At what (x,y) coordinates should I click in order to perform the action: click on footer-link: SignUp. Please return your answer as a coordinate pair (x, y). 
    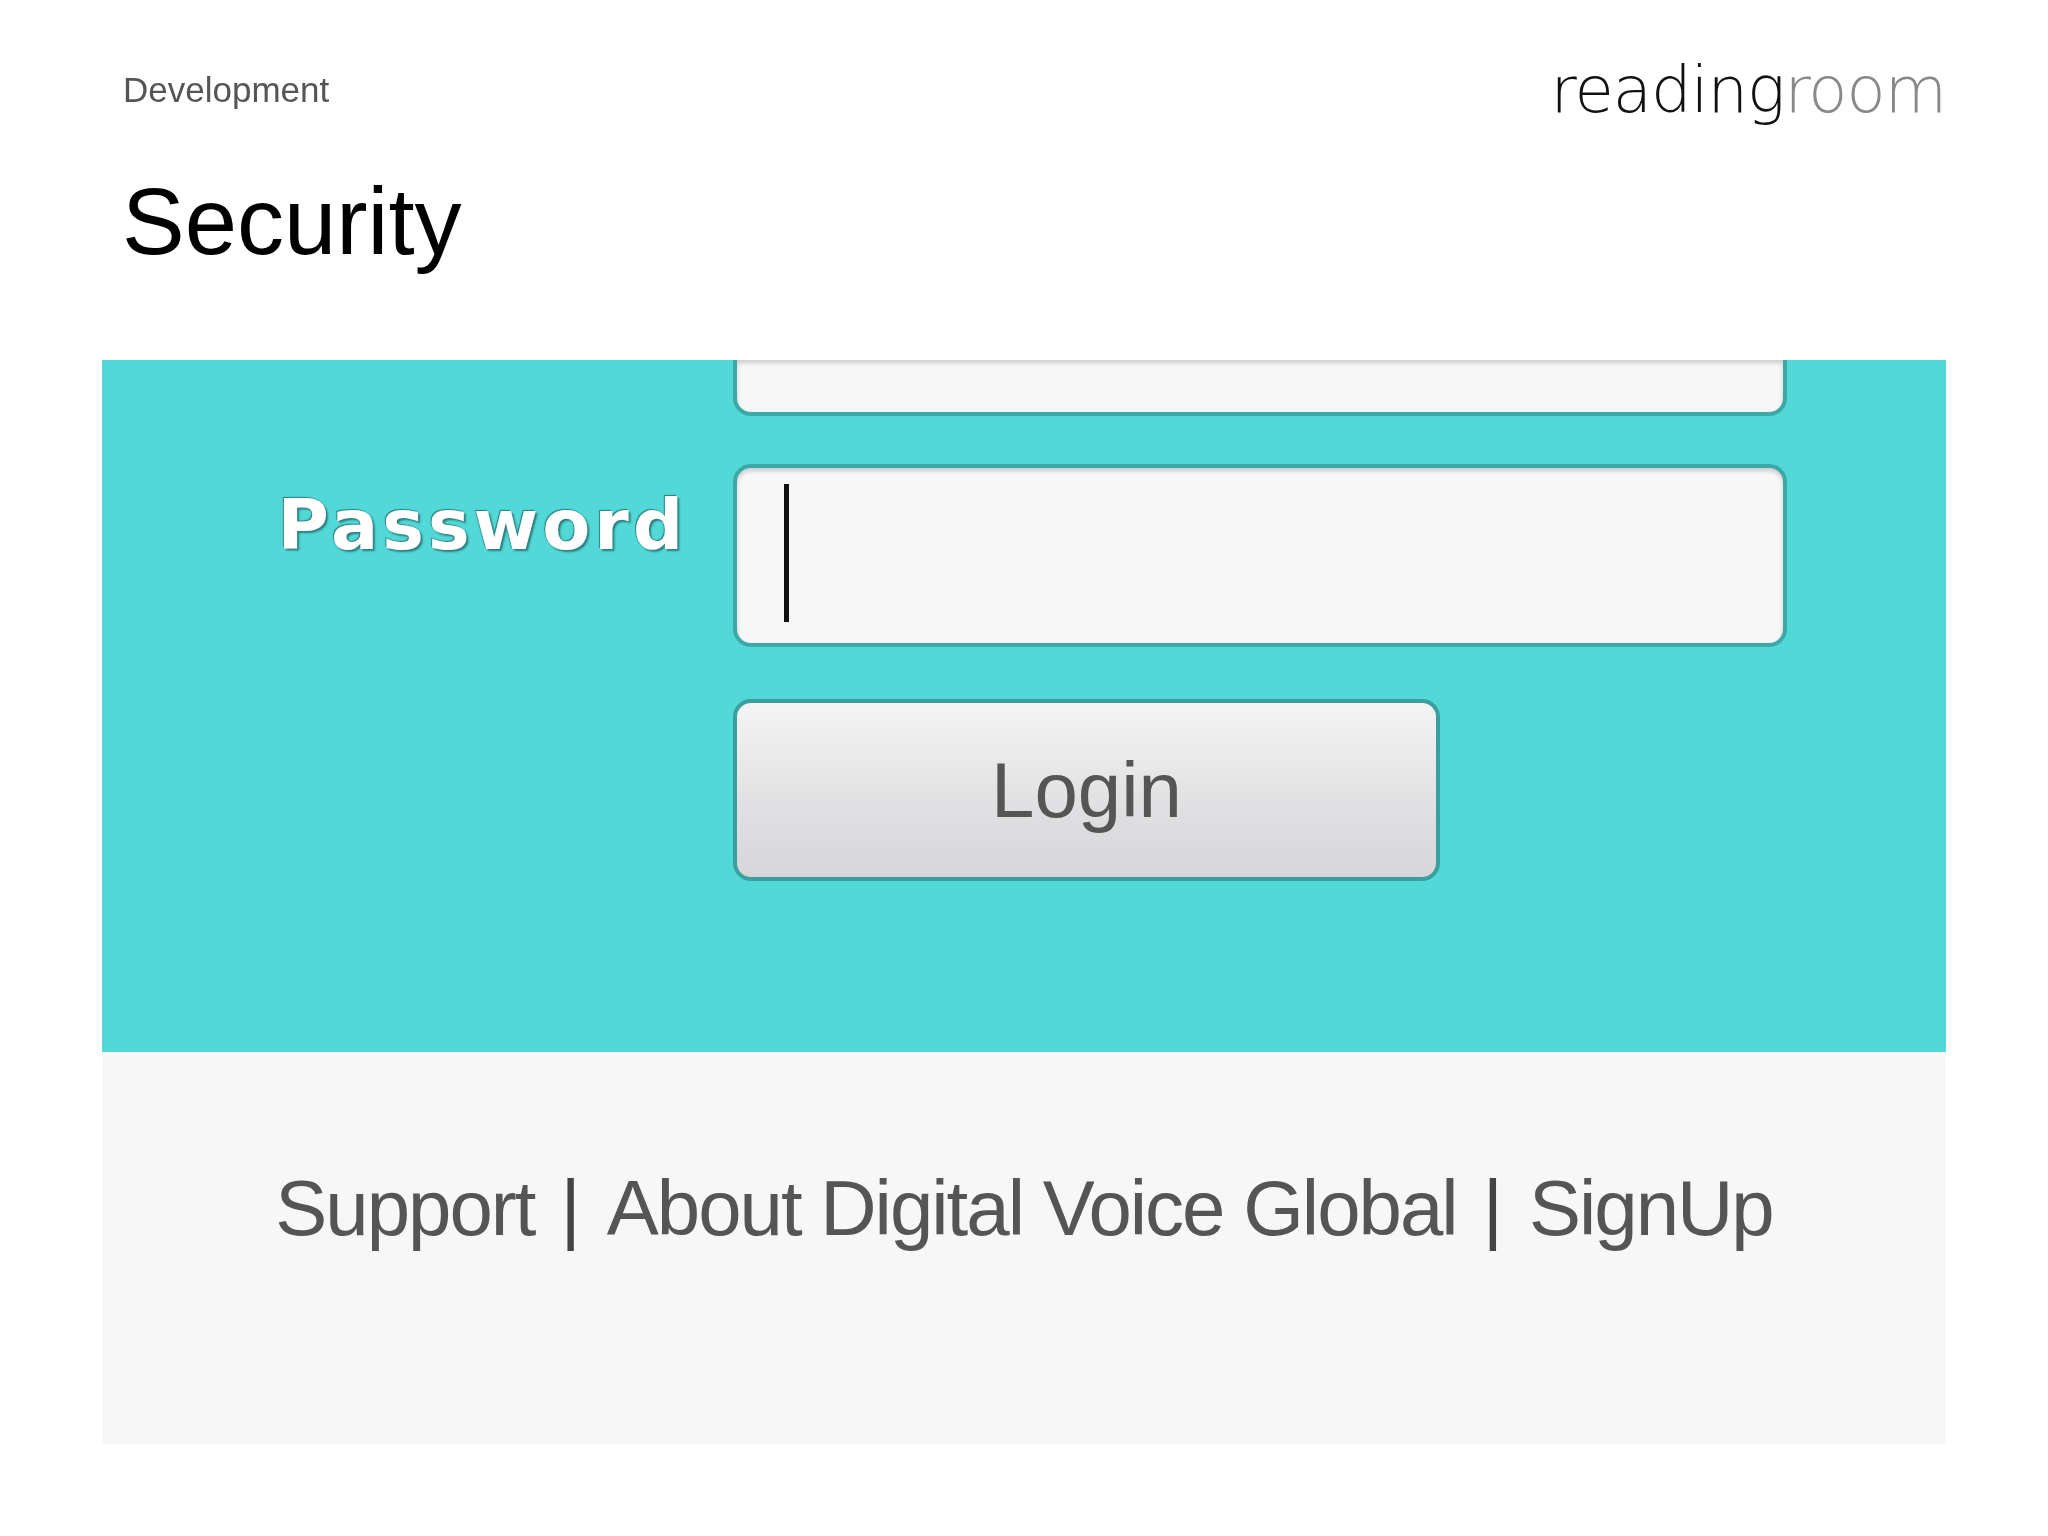
    Looking at the image, I should click on (1650, 1208).